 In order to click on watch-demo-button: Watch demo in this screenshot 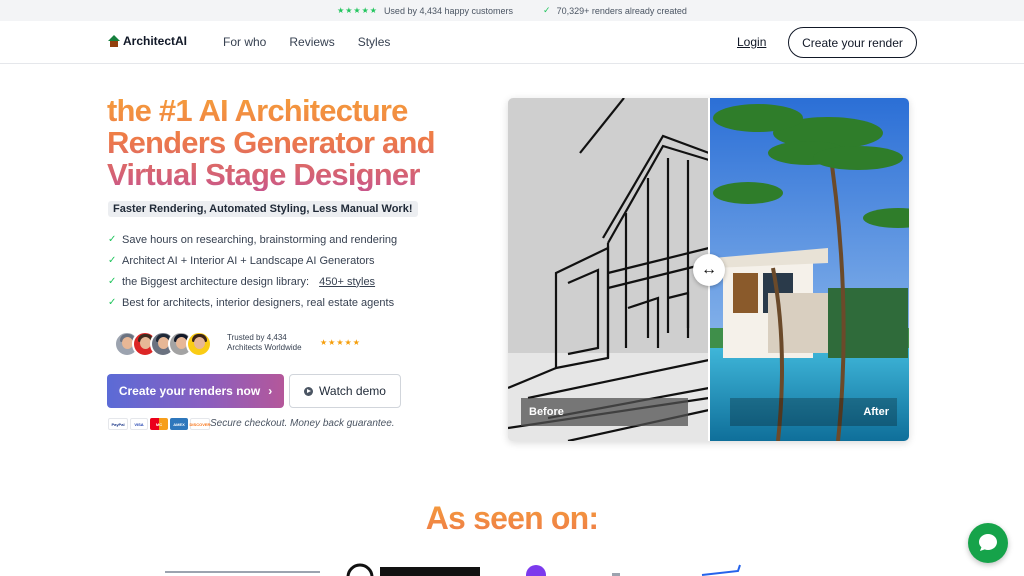, I will do `click(345, 391)`.